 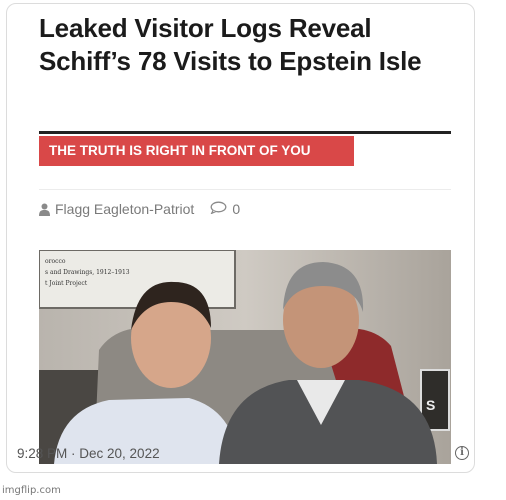 I want to click on comment-count: 0, so click(x=236, y=209).